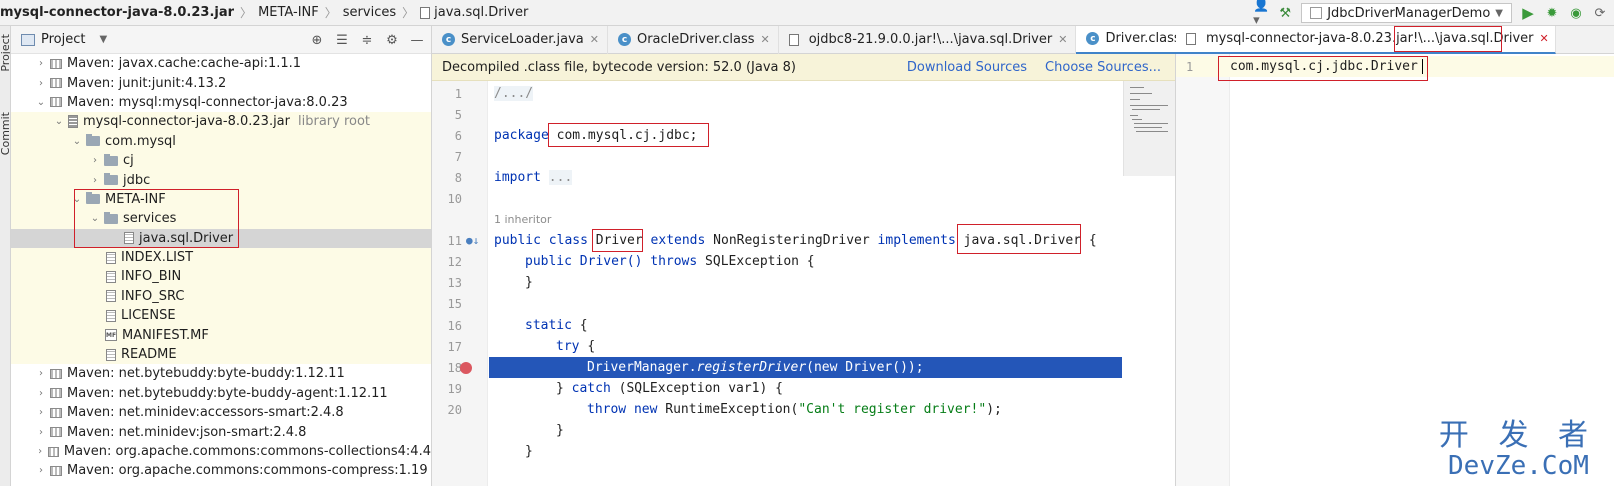 This screenshot has width=1614, height=486. I want to click on project-panel-title: Project, so click(63, 39).